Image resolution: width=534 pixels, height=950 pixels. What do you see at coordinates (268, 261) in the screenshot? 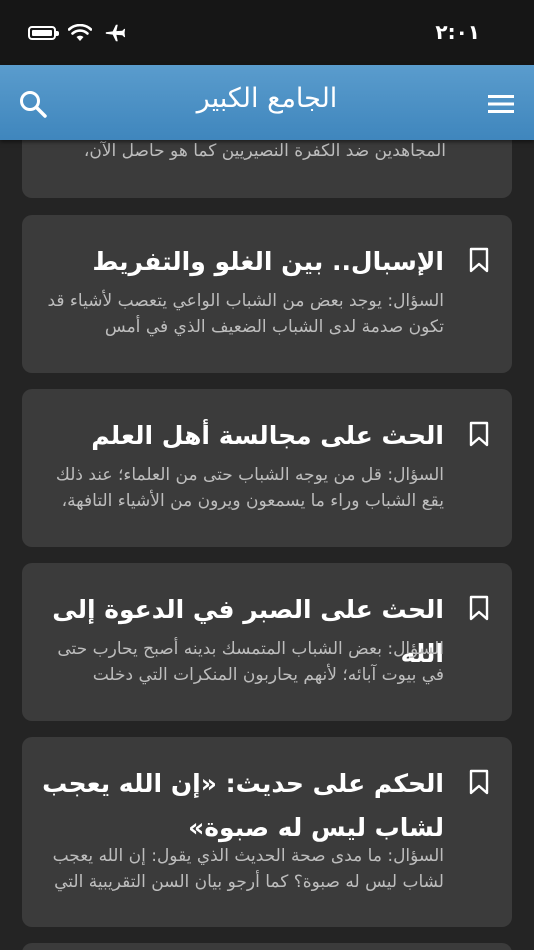
I see `card-title: الإسبال.. بين الغلو والتفريط` at bounding box center [268, 261].